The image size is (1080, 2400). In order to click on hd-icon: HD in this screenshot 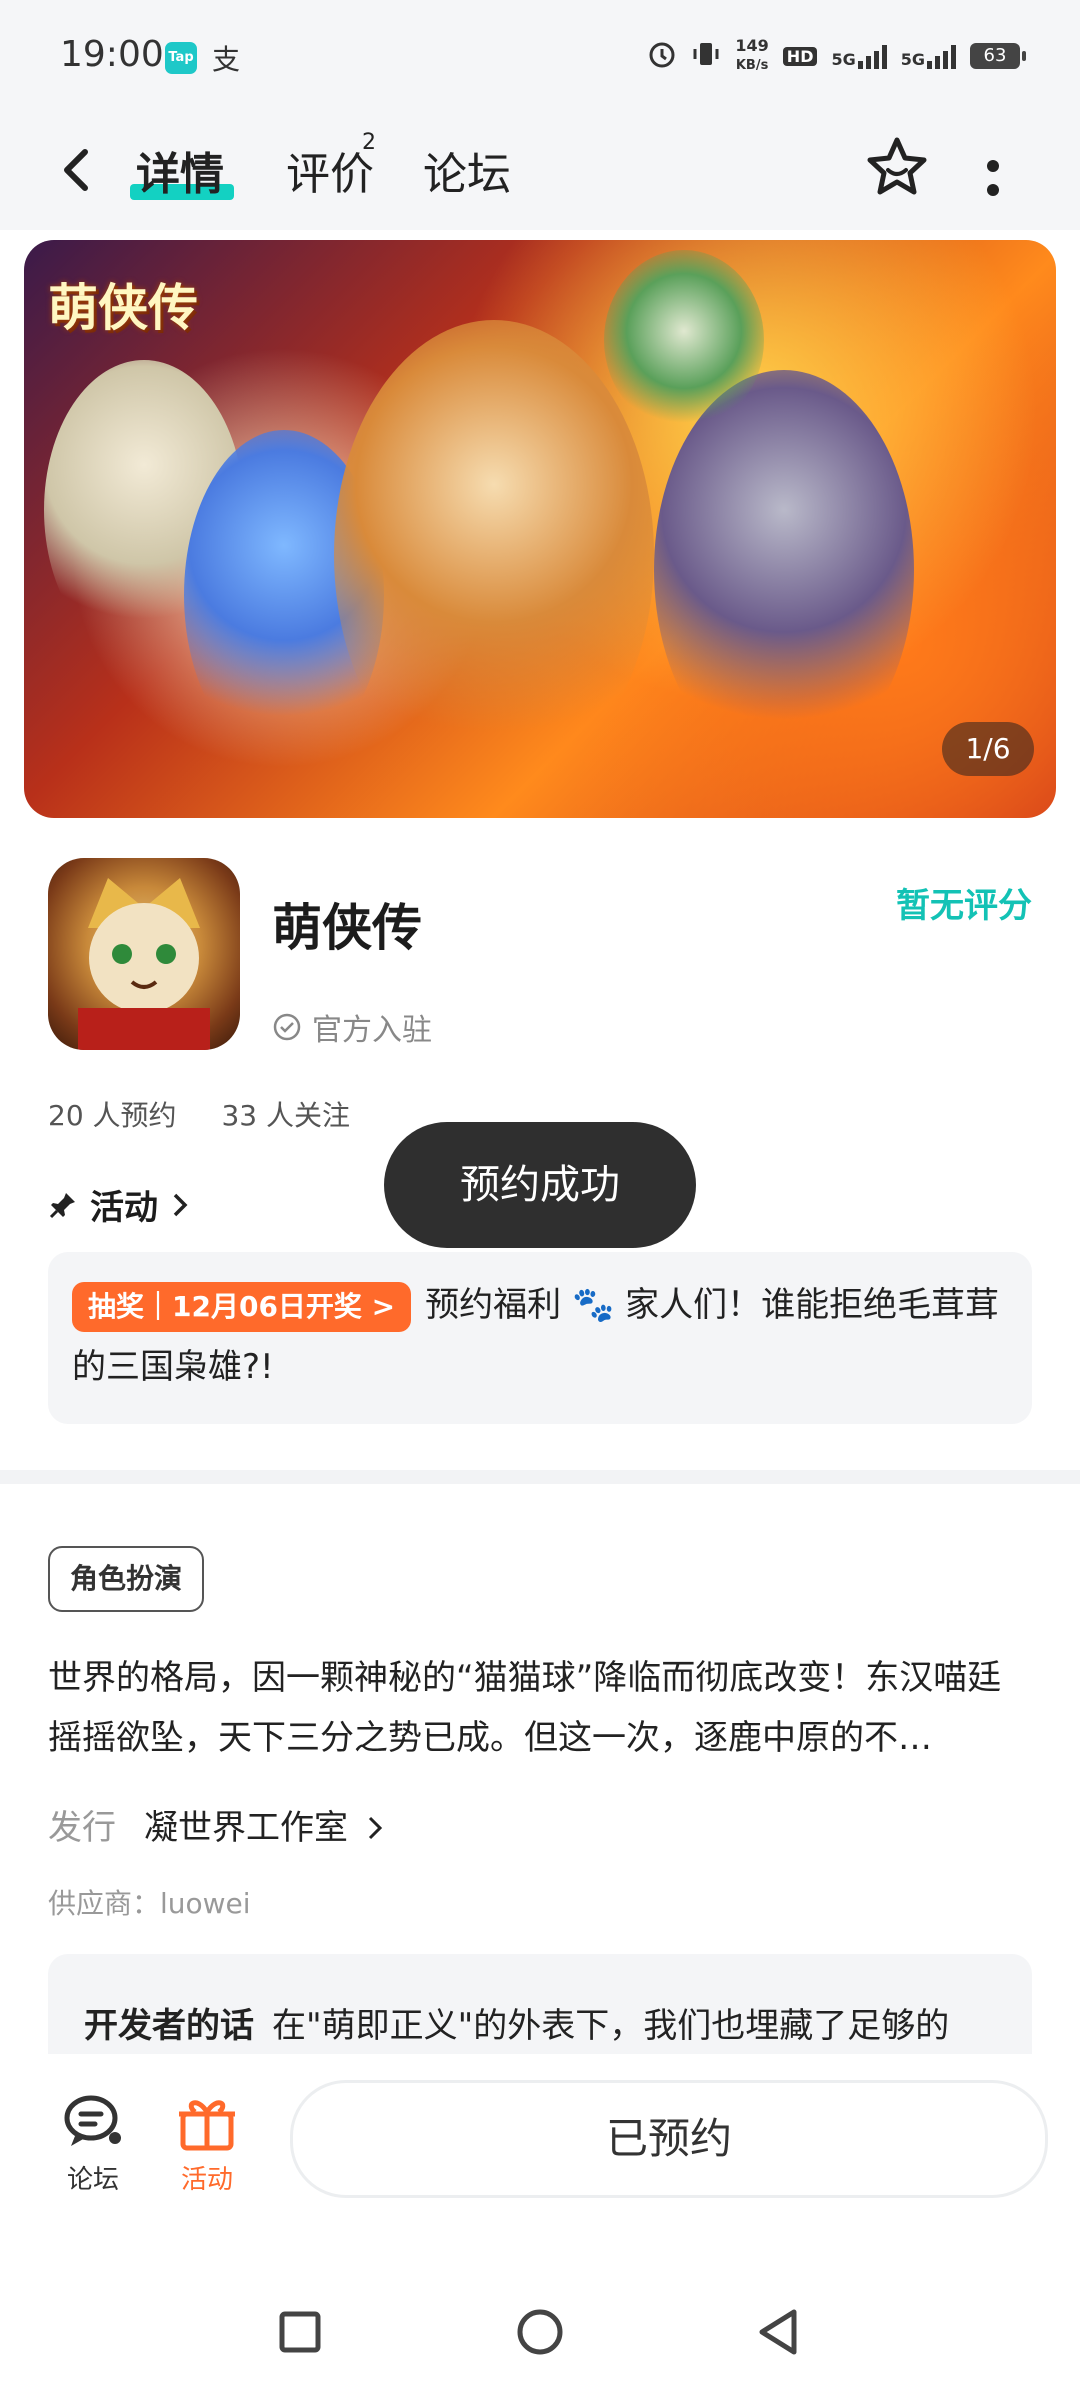, I will do `click(800, 56)`.